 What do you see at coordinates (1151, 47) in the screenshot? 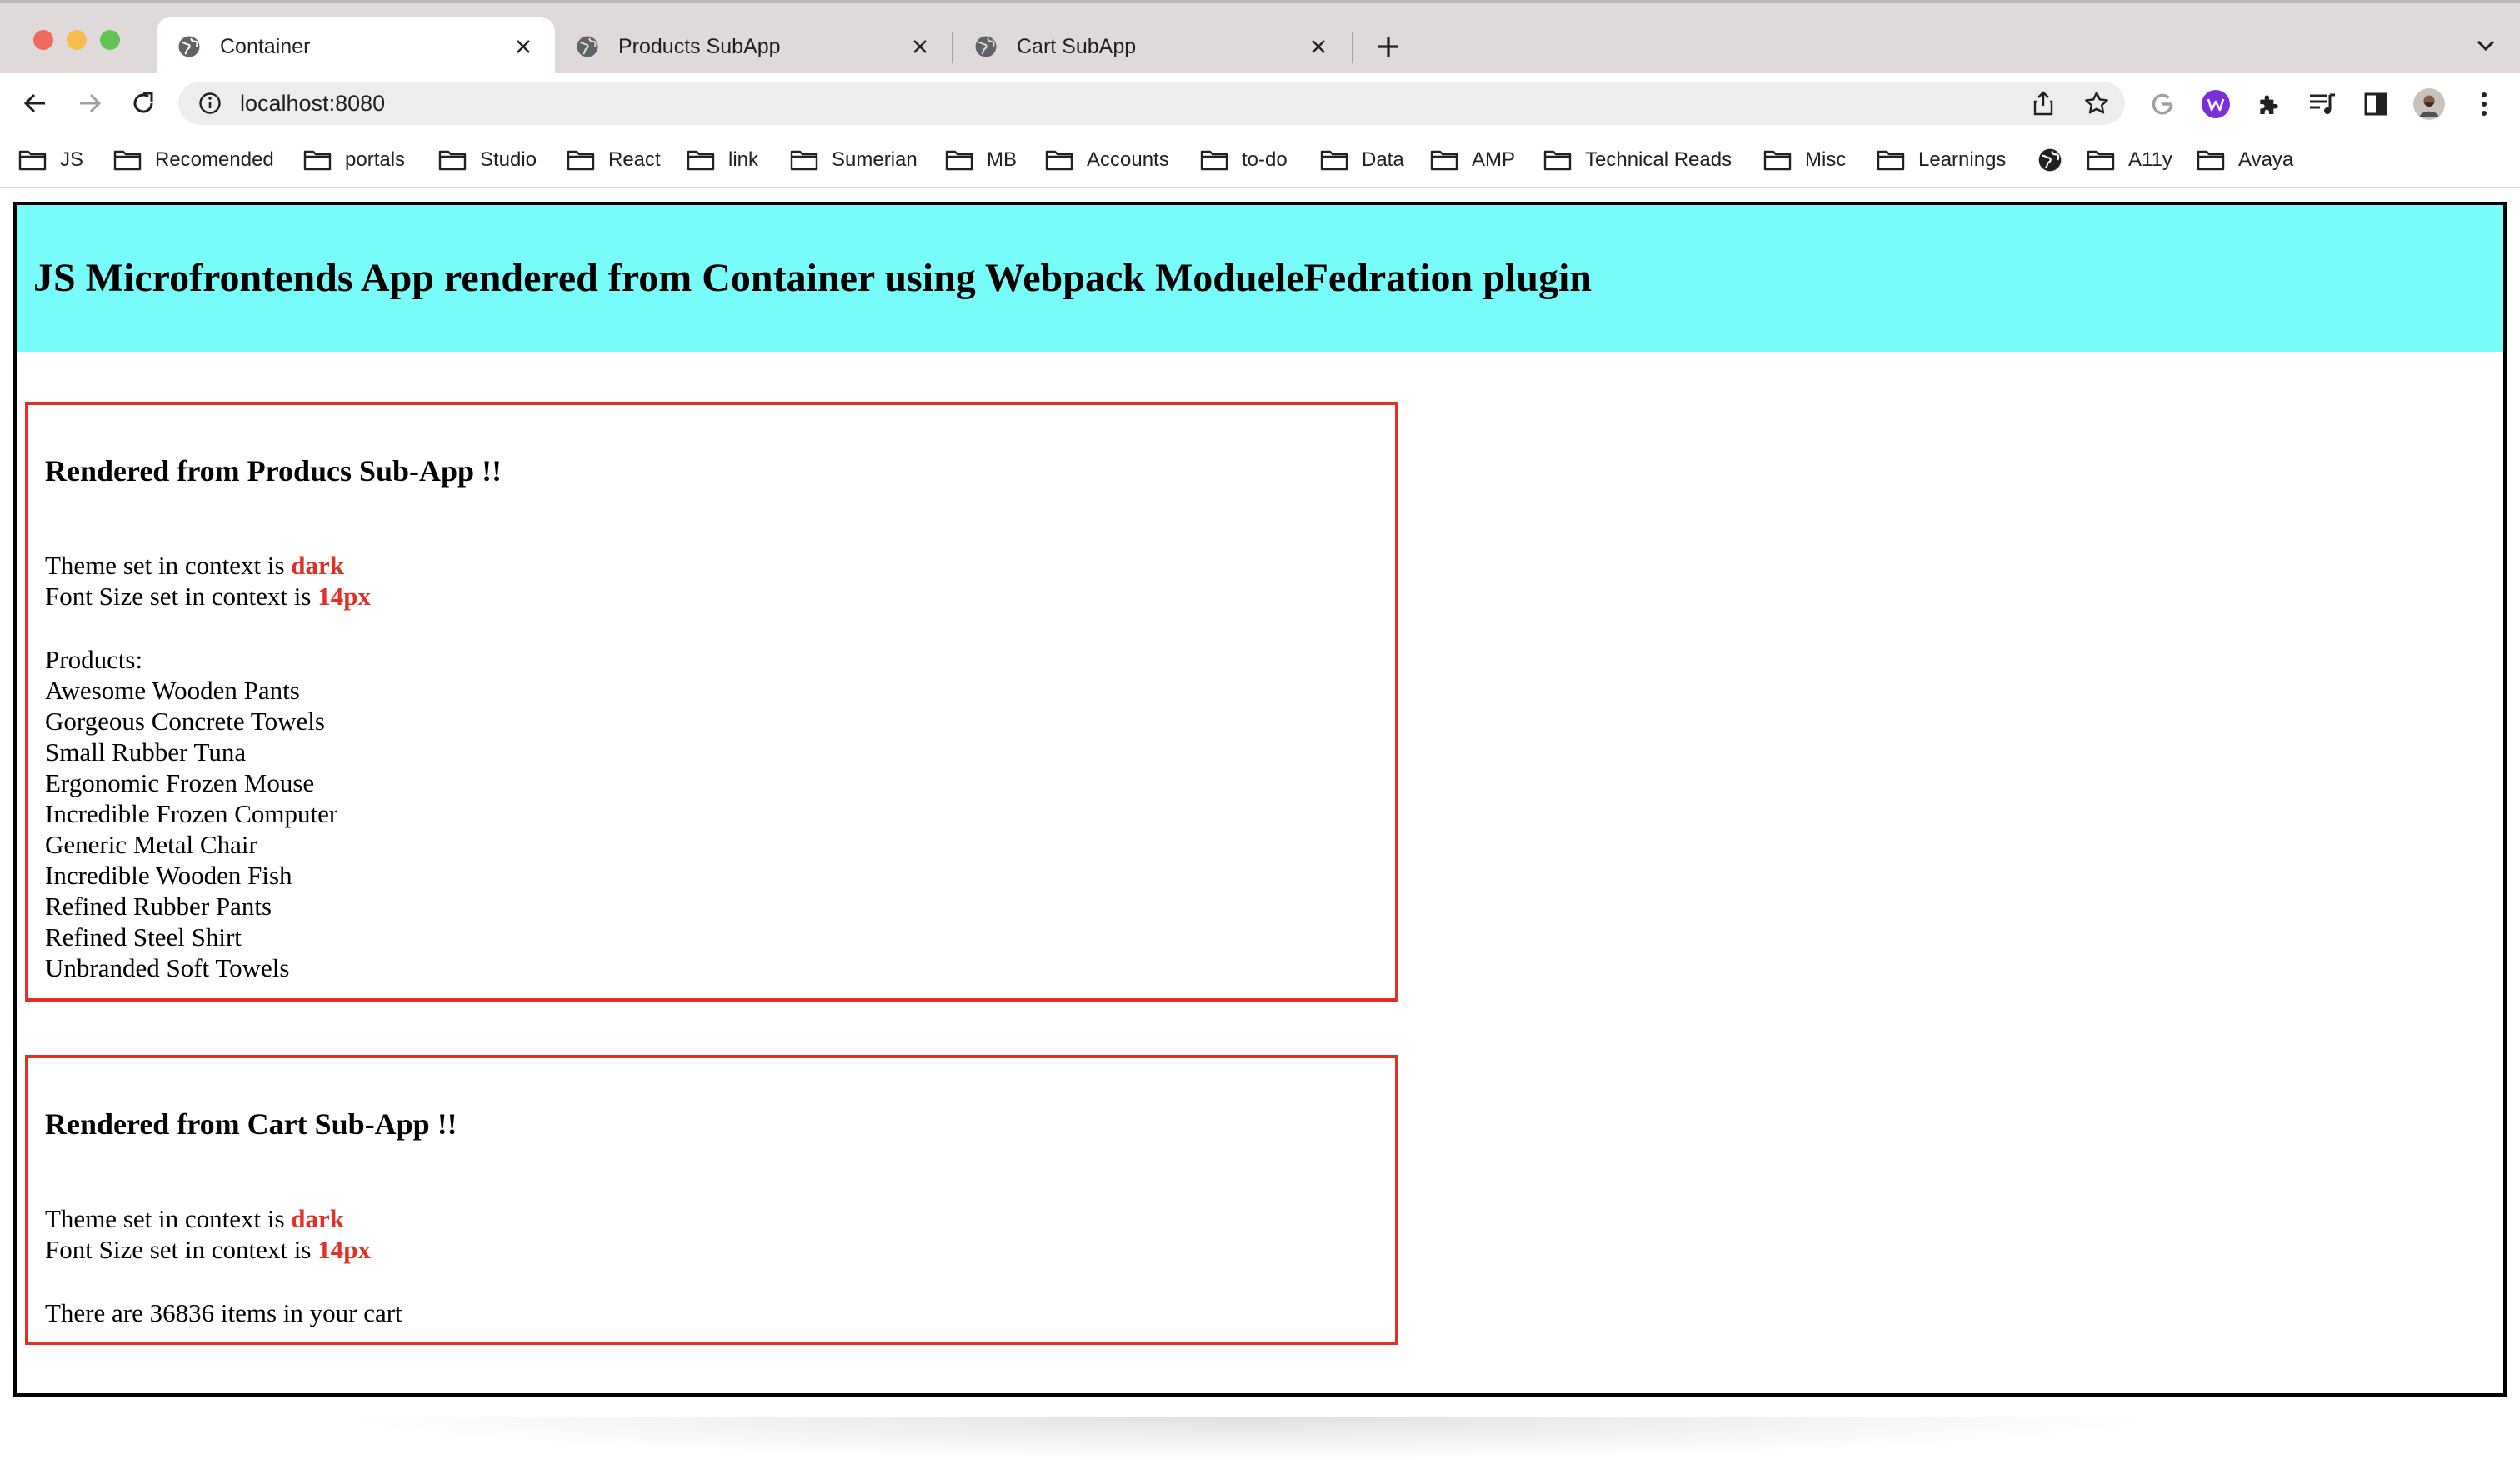
I see `tab-cart-subapp: Cart SubApp` at bounding box center [1151, 47].